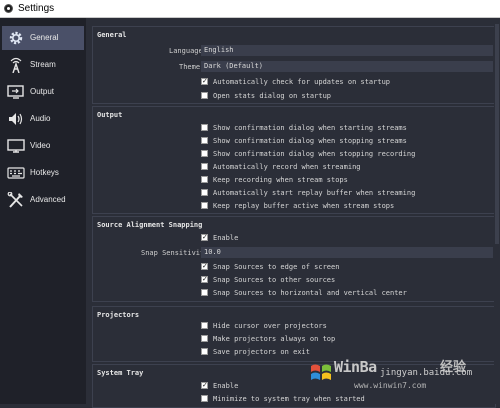 This screenshot has width=500, height=408. Describe the element at coordinates (355, 367) in the screenshot. I see `watermark-brand: WinBa` at that location.